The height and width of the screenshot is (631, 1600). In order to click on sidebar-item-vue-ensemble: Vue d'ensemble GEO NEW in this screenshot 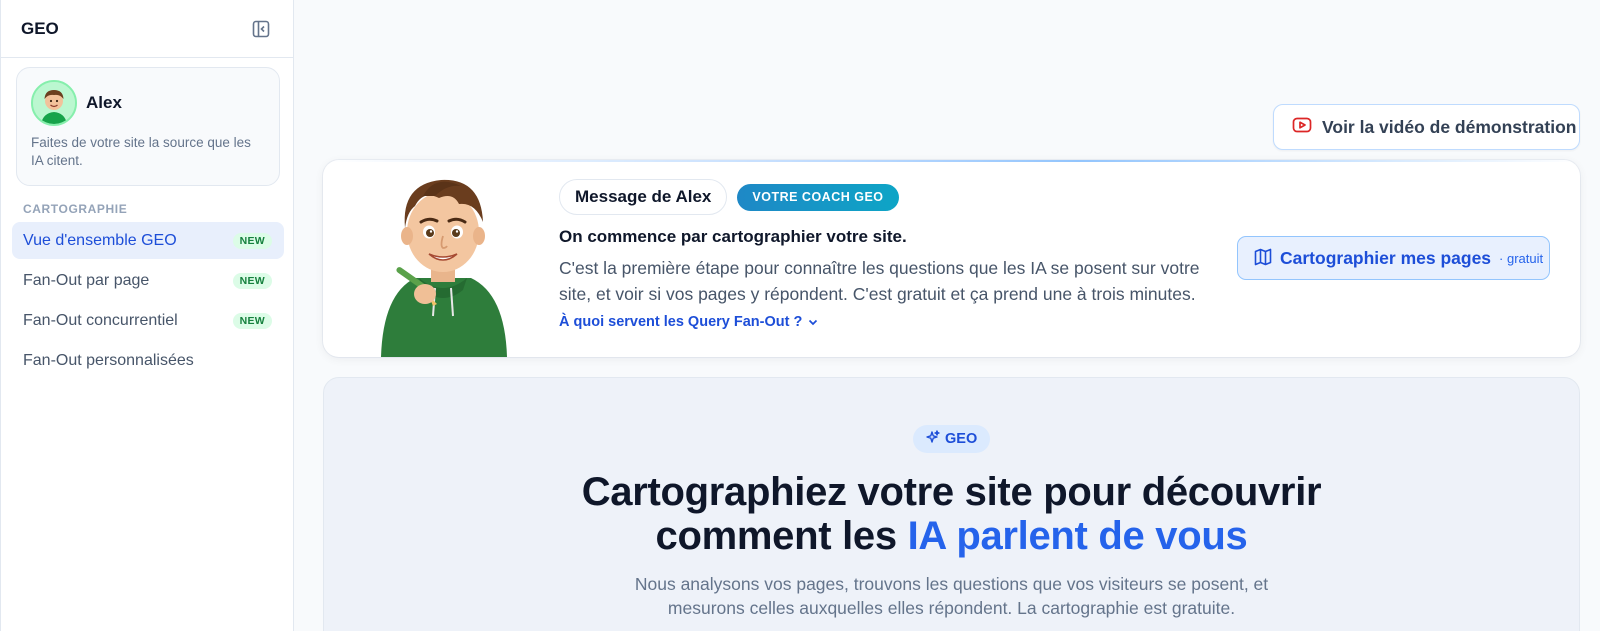, I will do `click(148, 240)`.